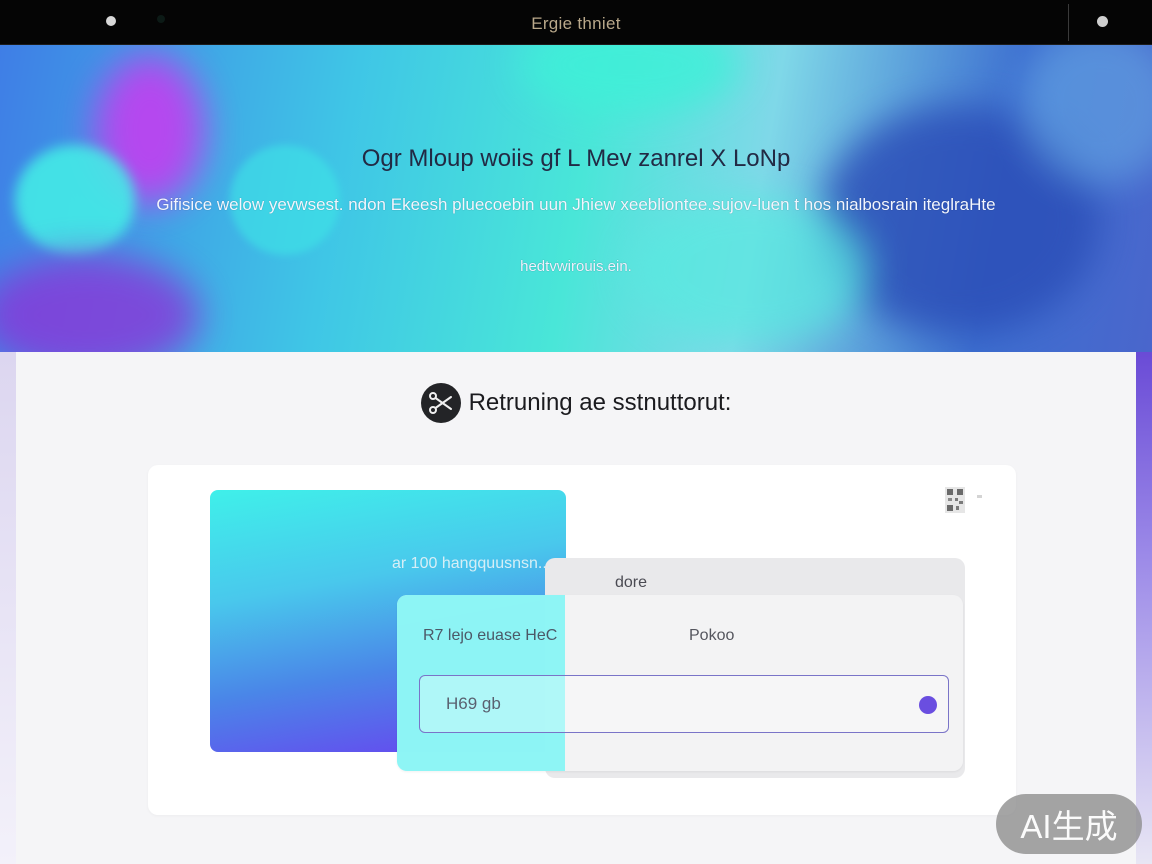 This screenshot has width=1152, height=864. What do you see at coordinates (630, 80) in the screenshot?
I see `hero-blob` at bounding box center [630, 80].